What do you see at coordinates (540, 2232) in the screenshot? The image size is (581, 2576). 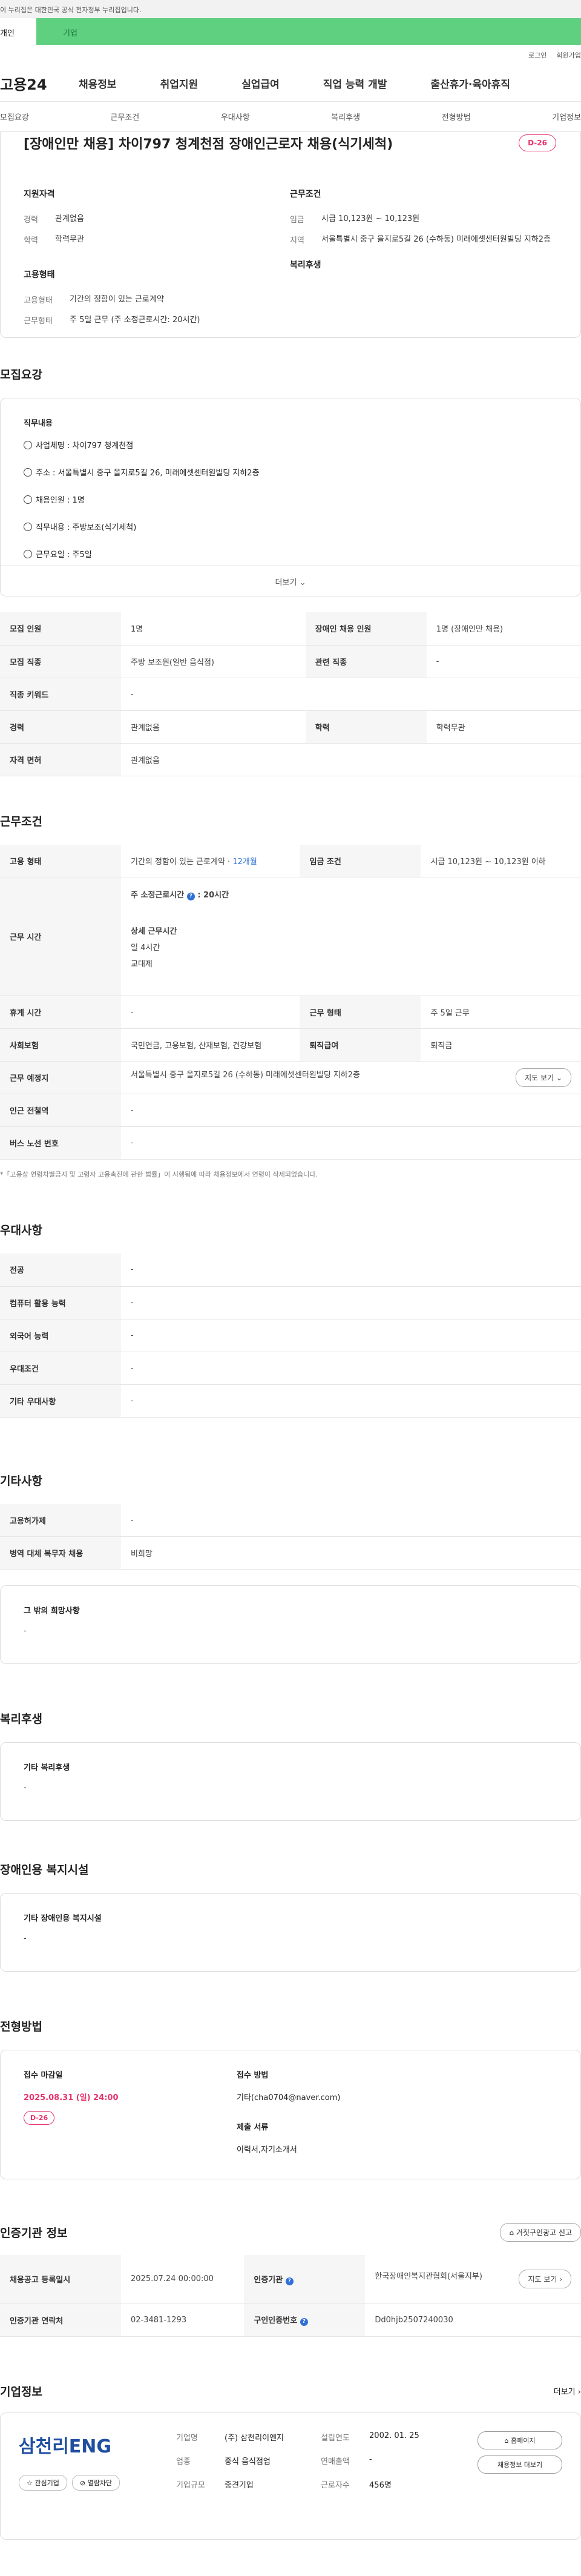 I see `report-button: ⌂ 거짓구인광고 신고` at bounding box center [540, 2232].